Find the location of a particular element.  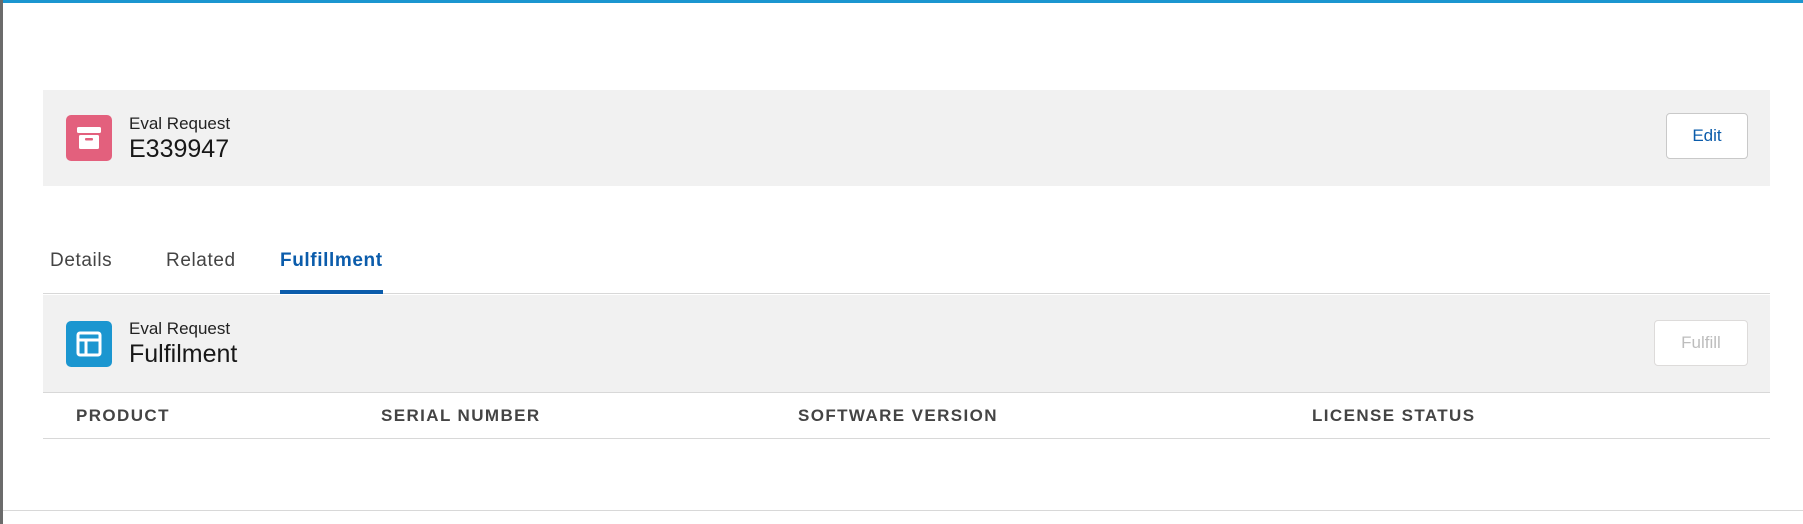

column-header-product: PRODUCT is located at coordinates (123, 416).